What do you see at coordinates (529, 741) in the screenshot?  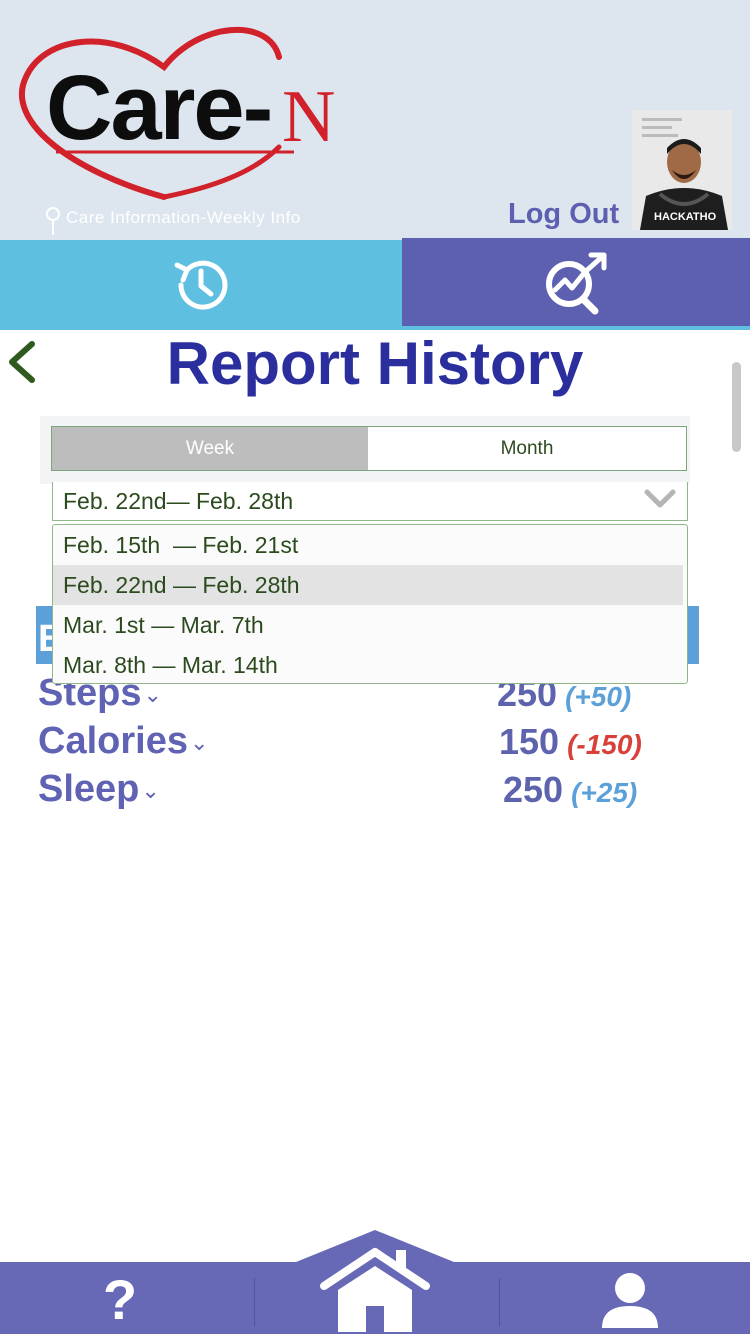 I see `metric-value-number: 150` at bounding box center [529, 741].